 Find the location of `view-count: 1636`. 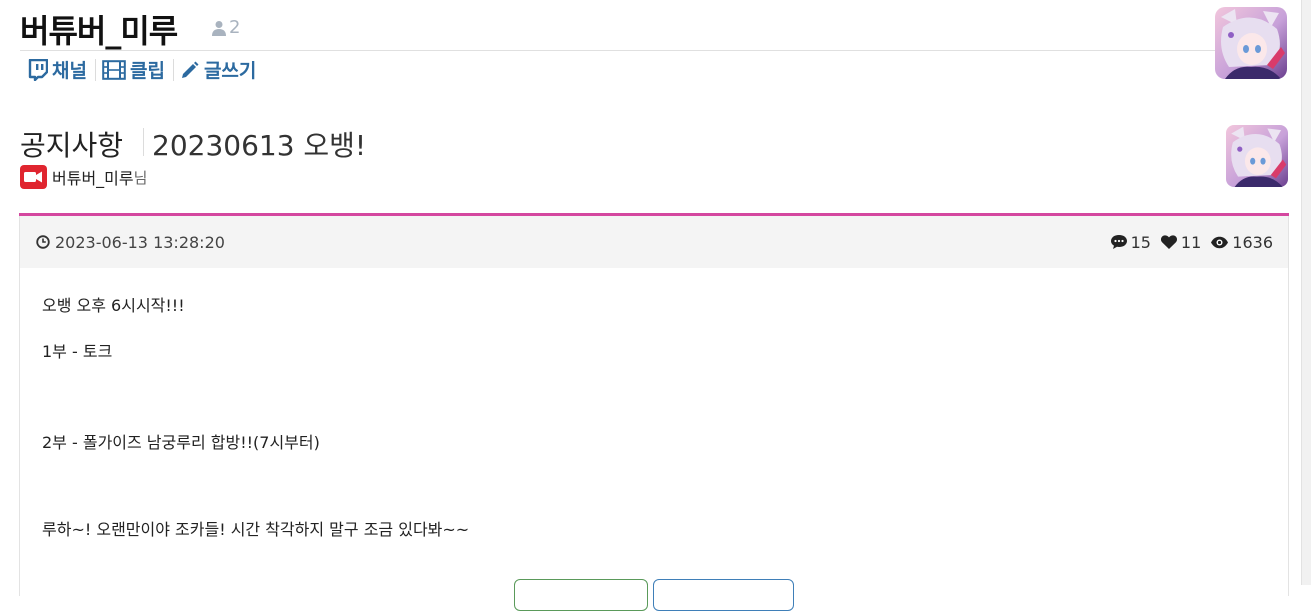

view-count: 1636 is located at coordinates (1241, 242).